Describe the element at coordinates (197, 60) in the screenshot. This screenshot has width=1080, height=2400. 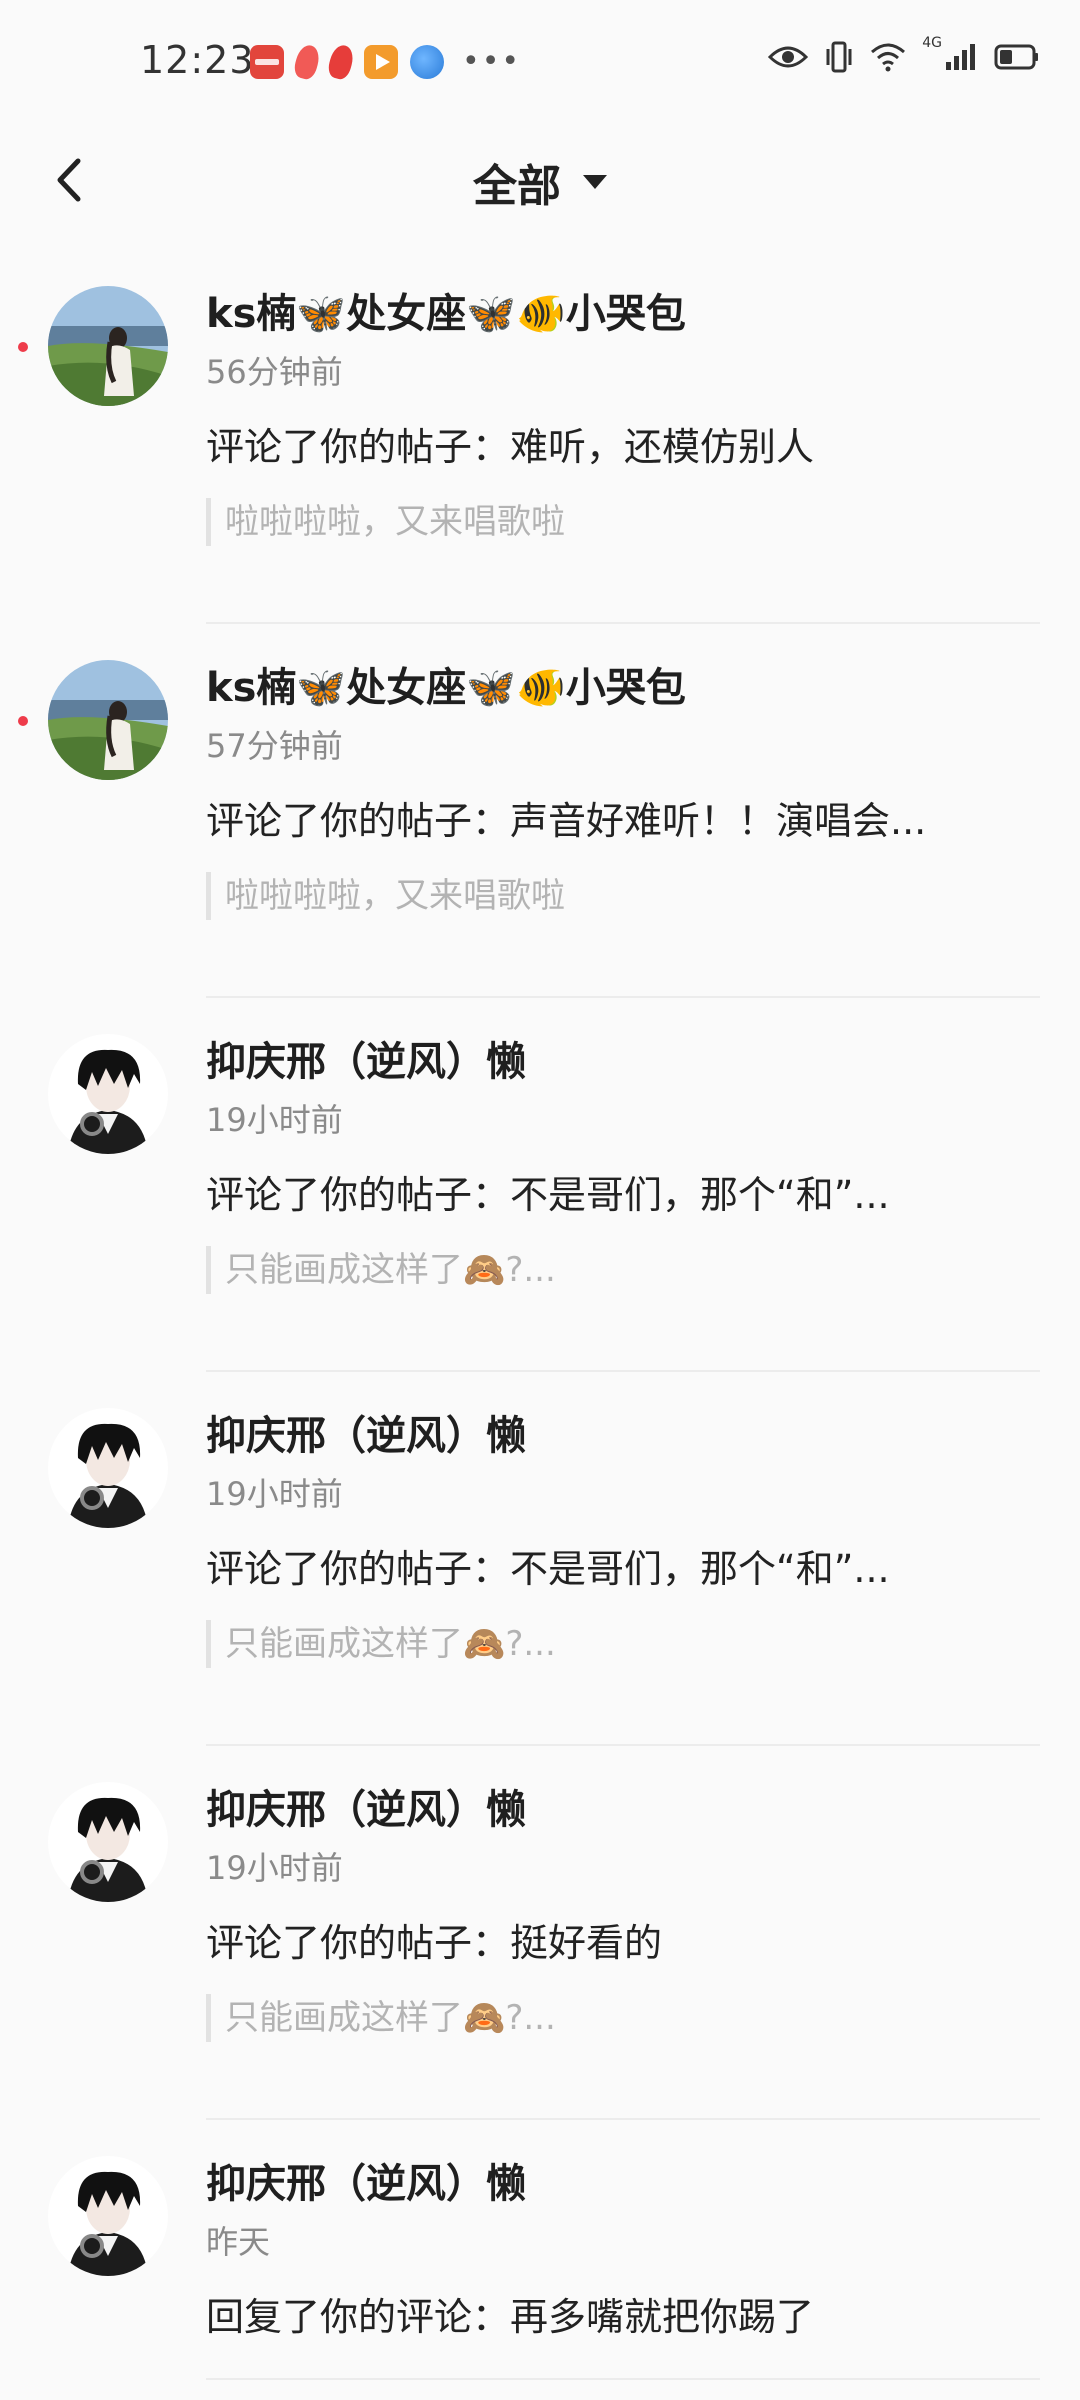
I see `status-time: 12:23` at that location.